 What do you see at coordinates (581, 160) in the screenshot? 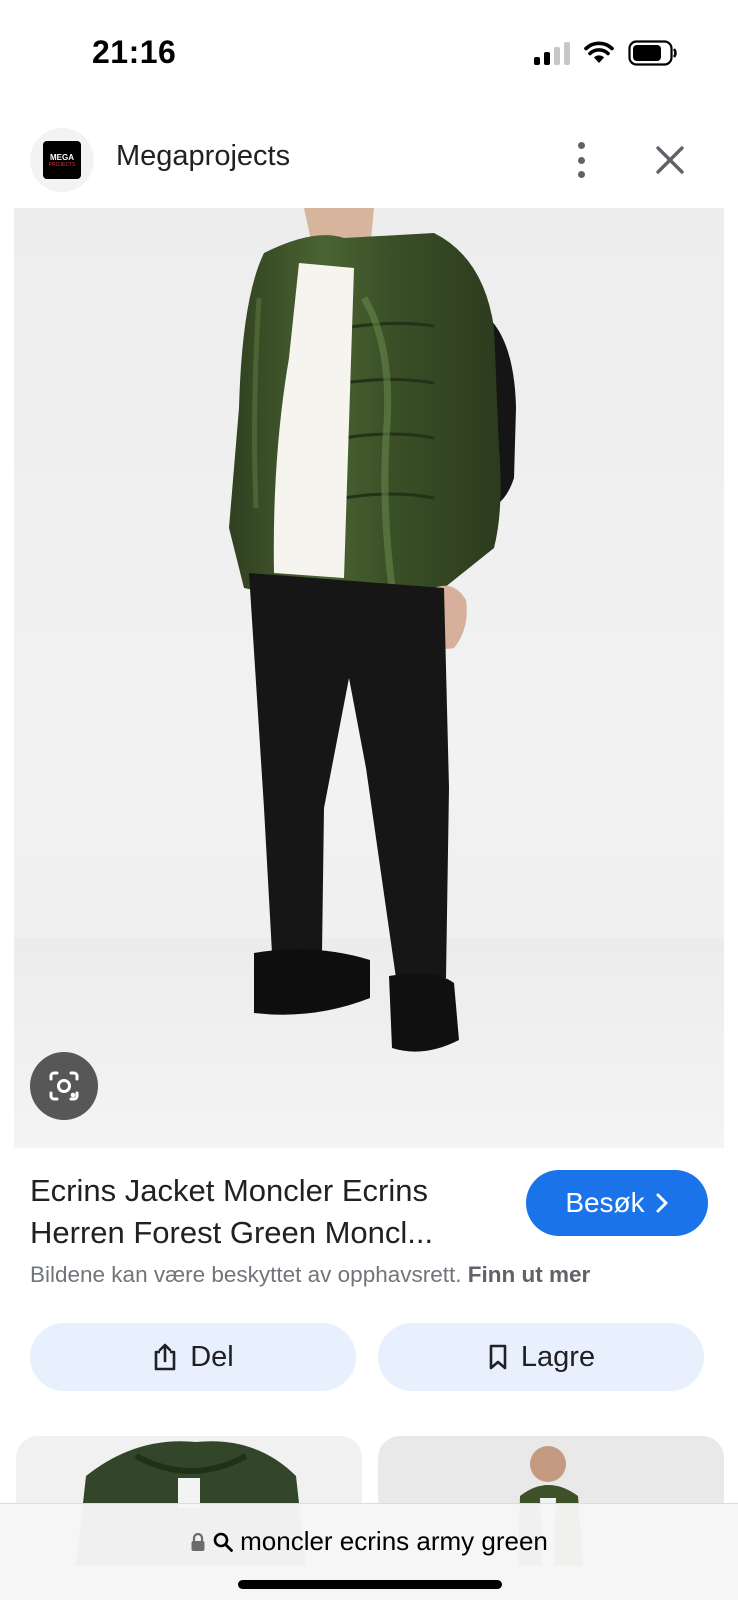
I see `more-vert-icon` at bounding box center [581, 160].